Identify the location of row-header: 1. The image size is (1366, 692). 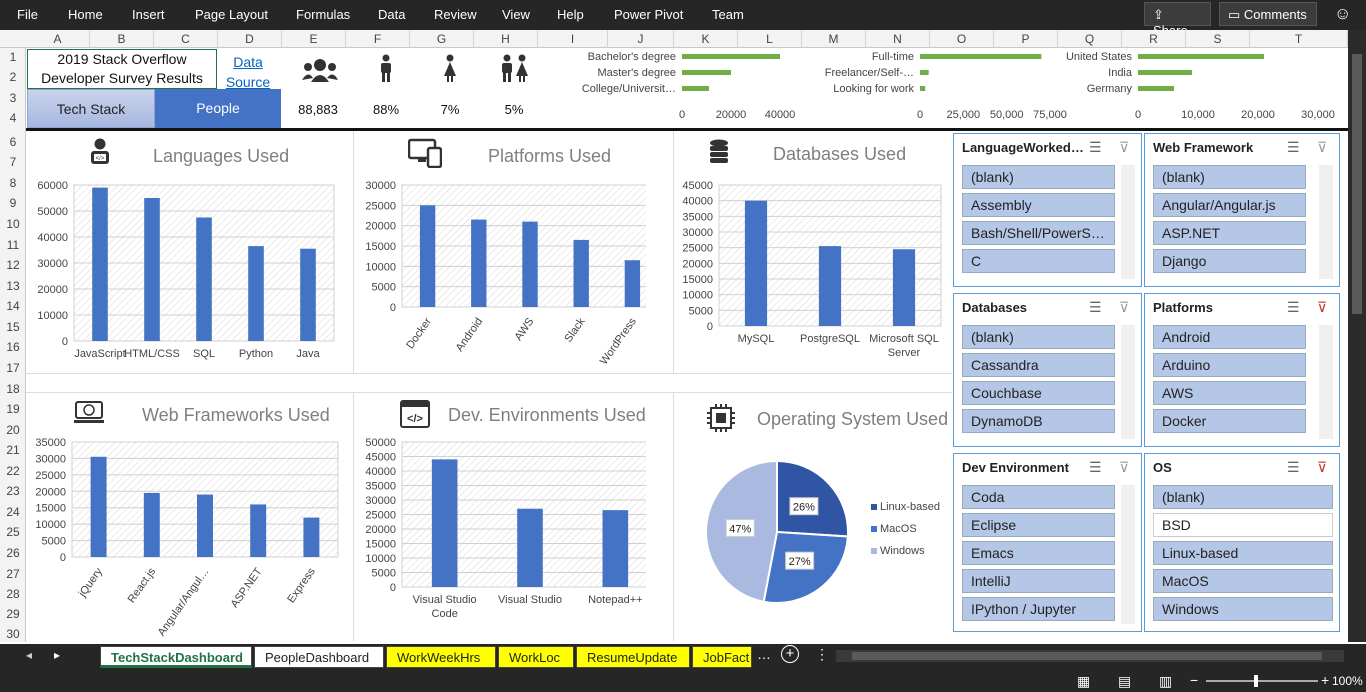
(13, 57).